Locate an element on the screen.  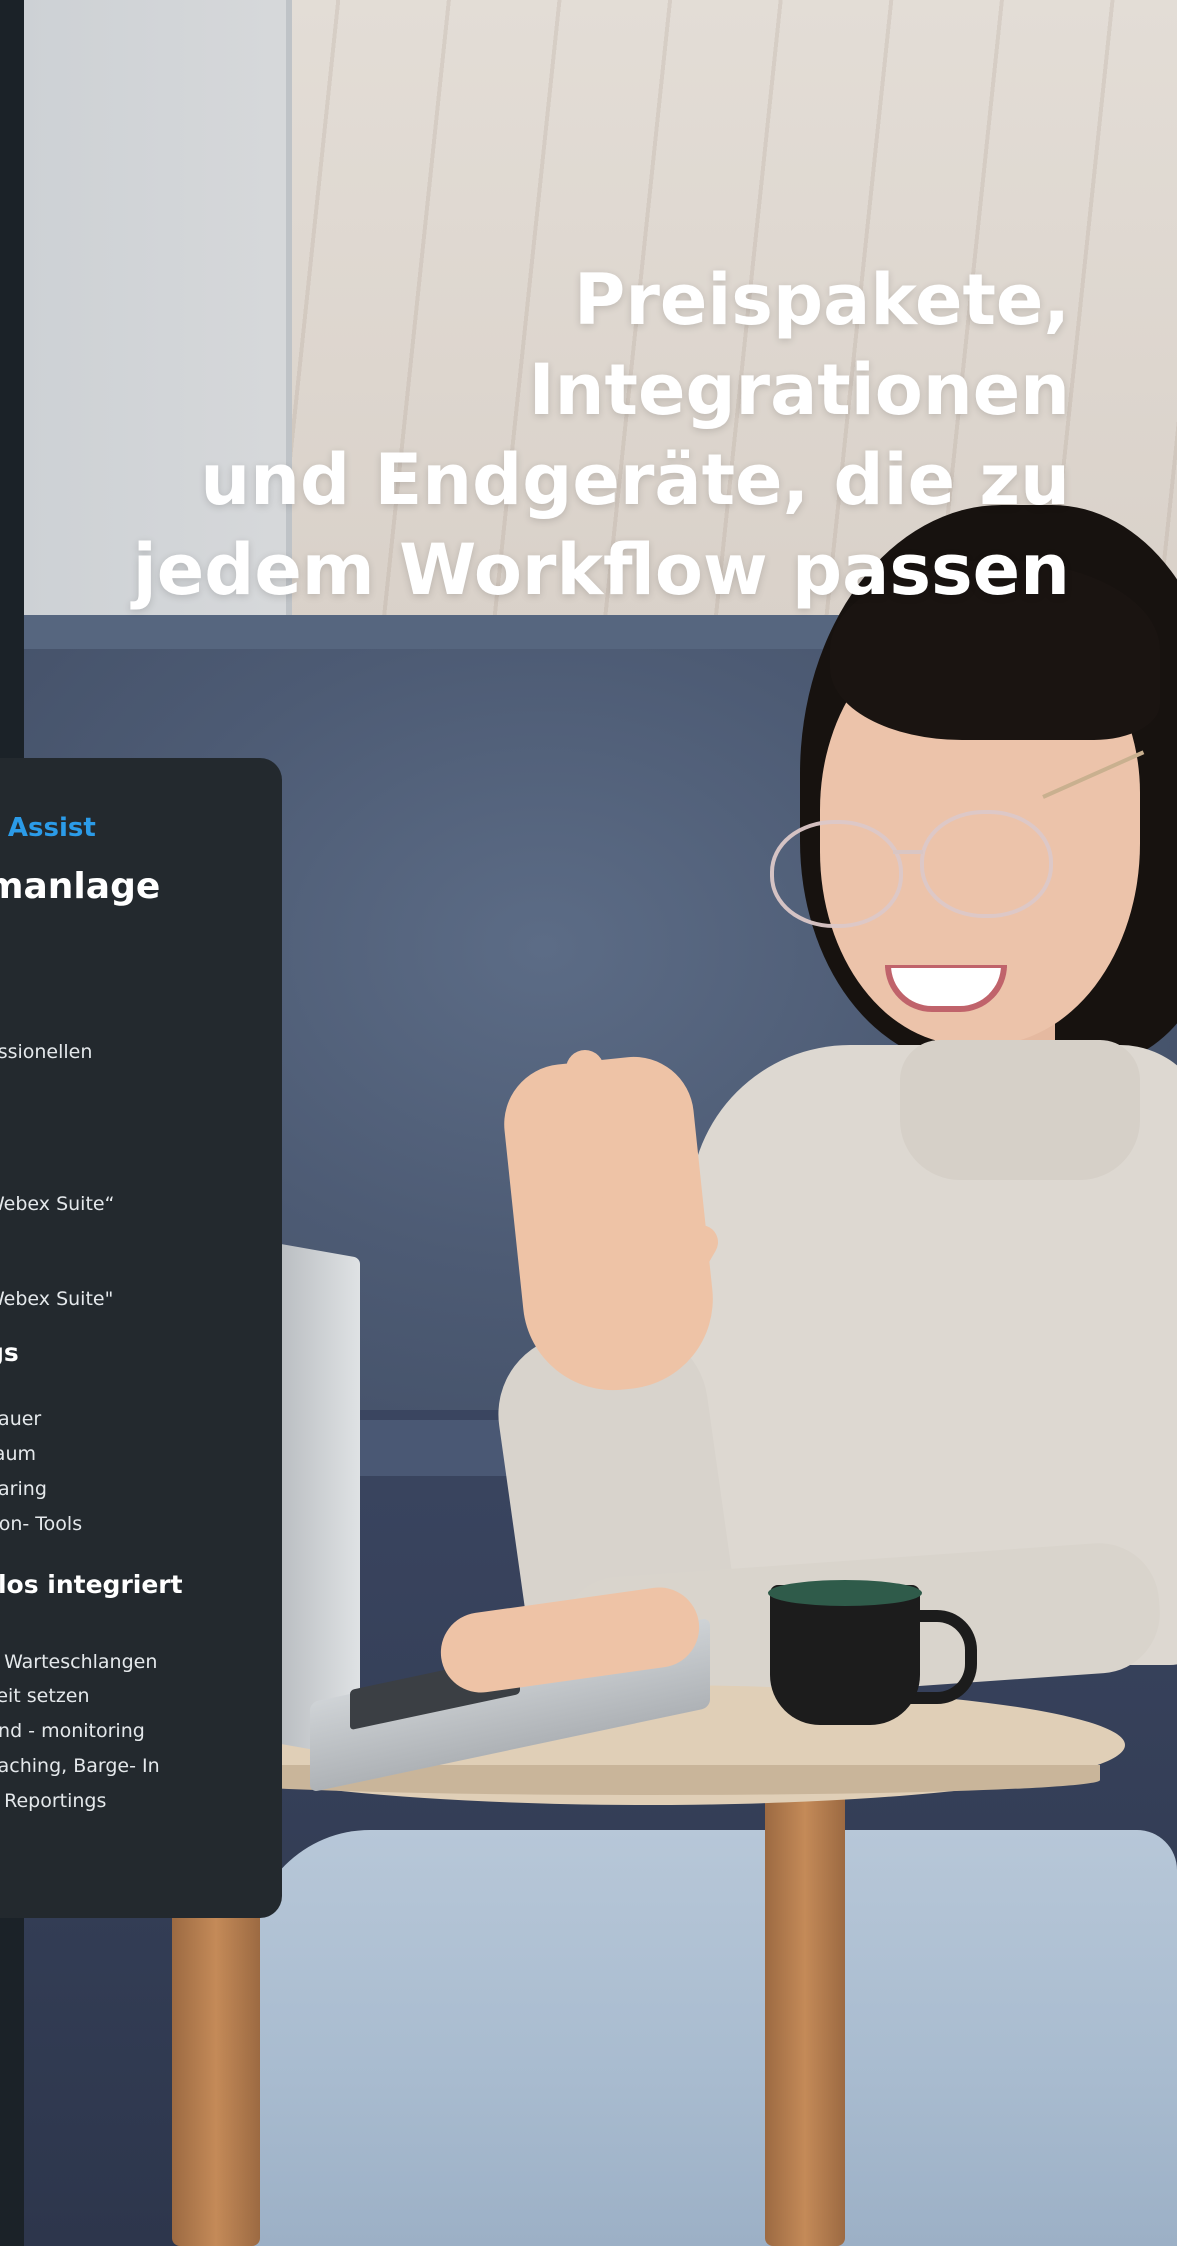
list-item: tion- Tools is located at coordinates (41, 1524).